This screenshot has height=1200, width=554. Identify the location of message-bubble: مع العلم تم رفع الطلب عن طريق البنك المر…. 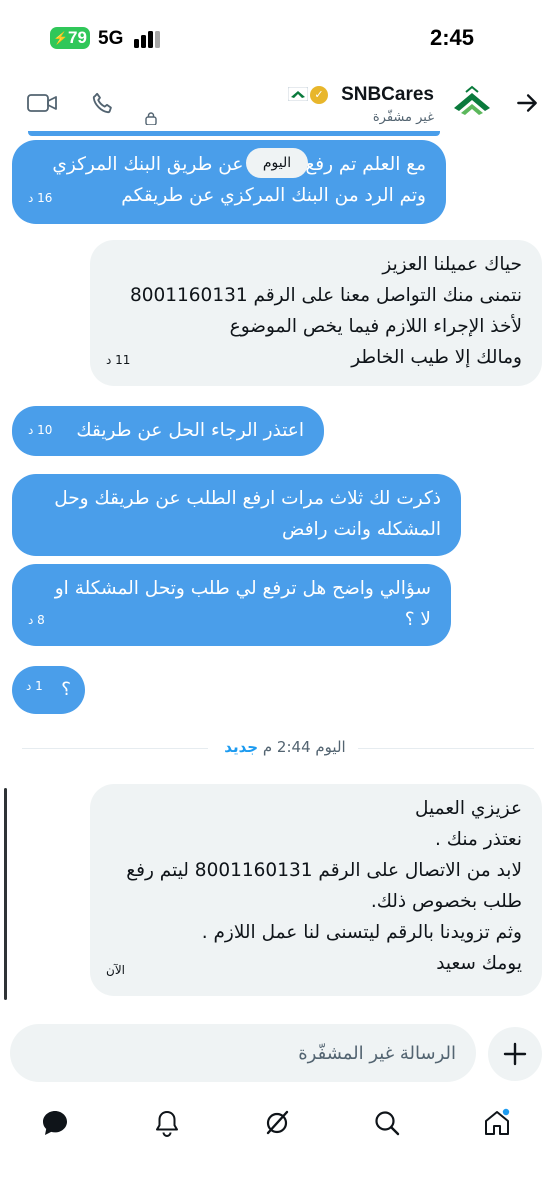
(229, 182).